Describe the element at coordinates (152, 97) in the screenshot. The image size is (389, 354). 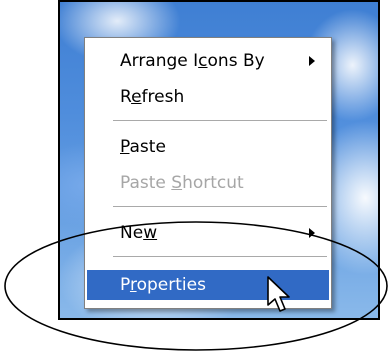
I see `menu-item-label: Refresh` at that location.